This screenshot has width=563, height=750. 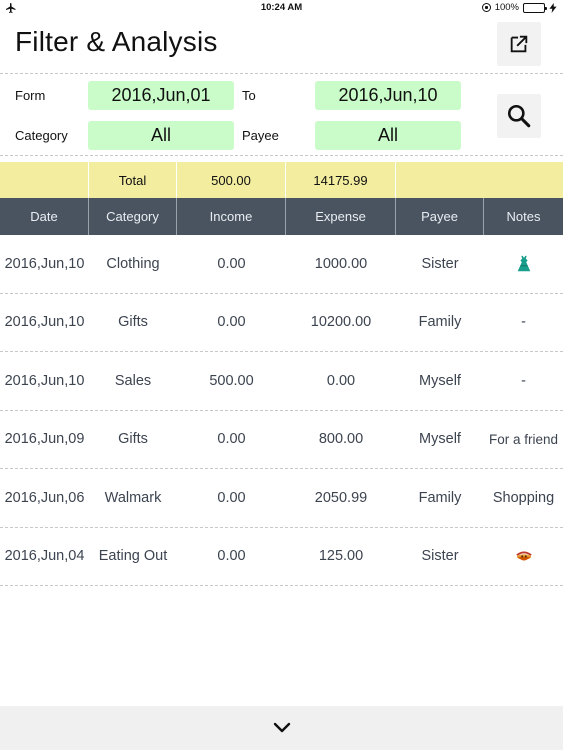 I want to click on row-expense: 125.00, so click(x=341, y=556).